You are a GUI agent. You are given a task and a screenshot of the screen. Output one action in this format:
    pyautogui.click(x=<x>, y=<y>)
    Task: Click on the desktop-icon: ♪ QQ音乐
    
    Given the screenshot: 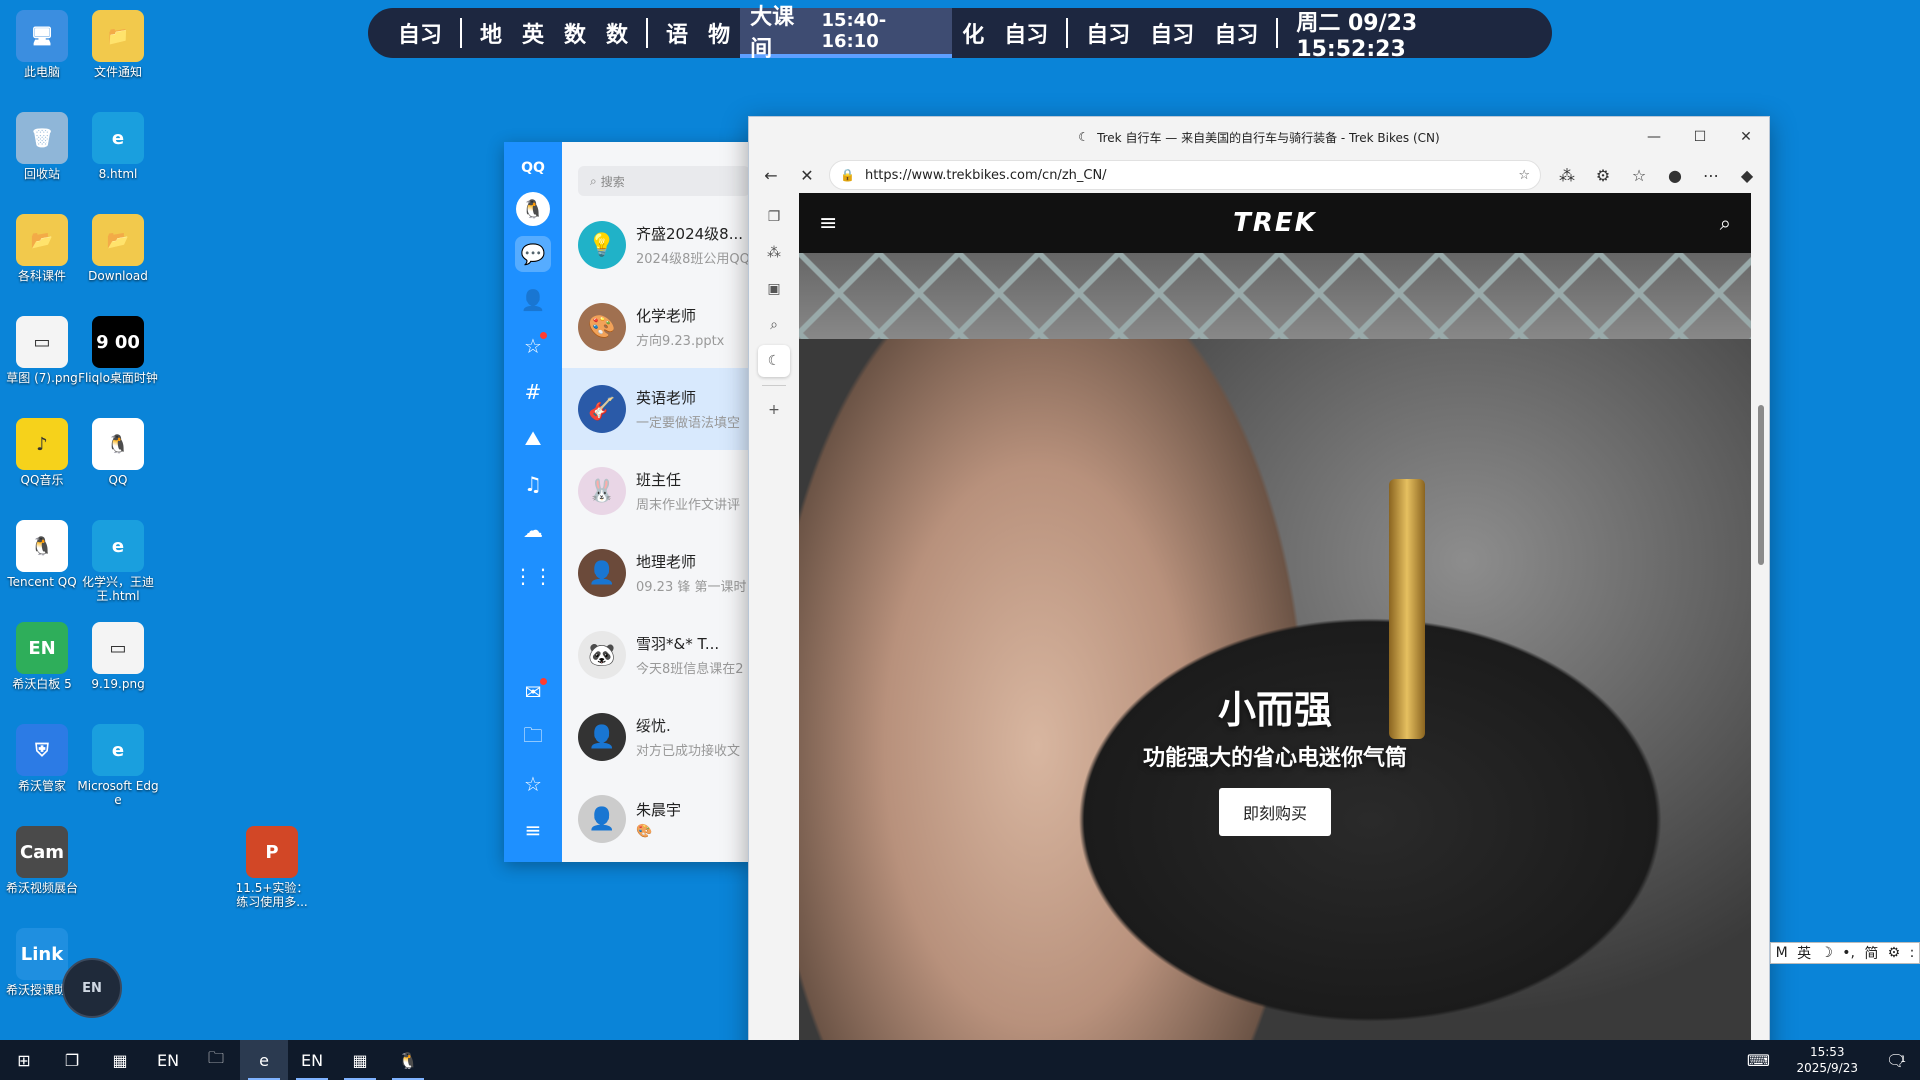 What is the action you would take?
    pyautogui.click(x=42, y=452)
    